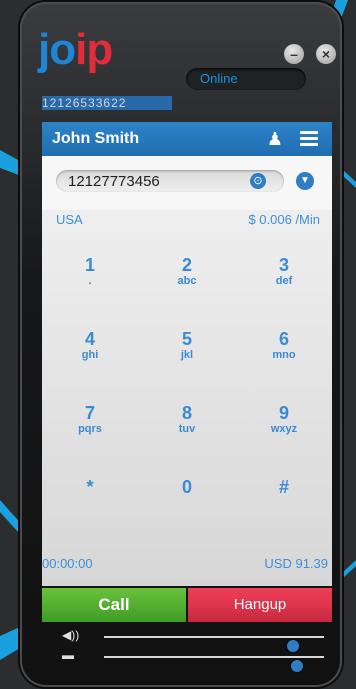 The height and width of the screenshot is (689, 356). I want to click on speaker-volume-icon: ◀)), so click(71, 635).